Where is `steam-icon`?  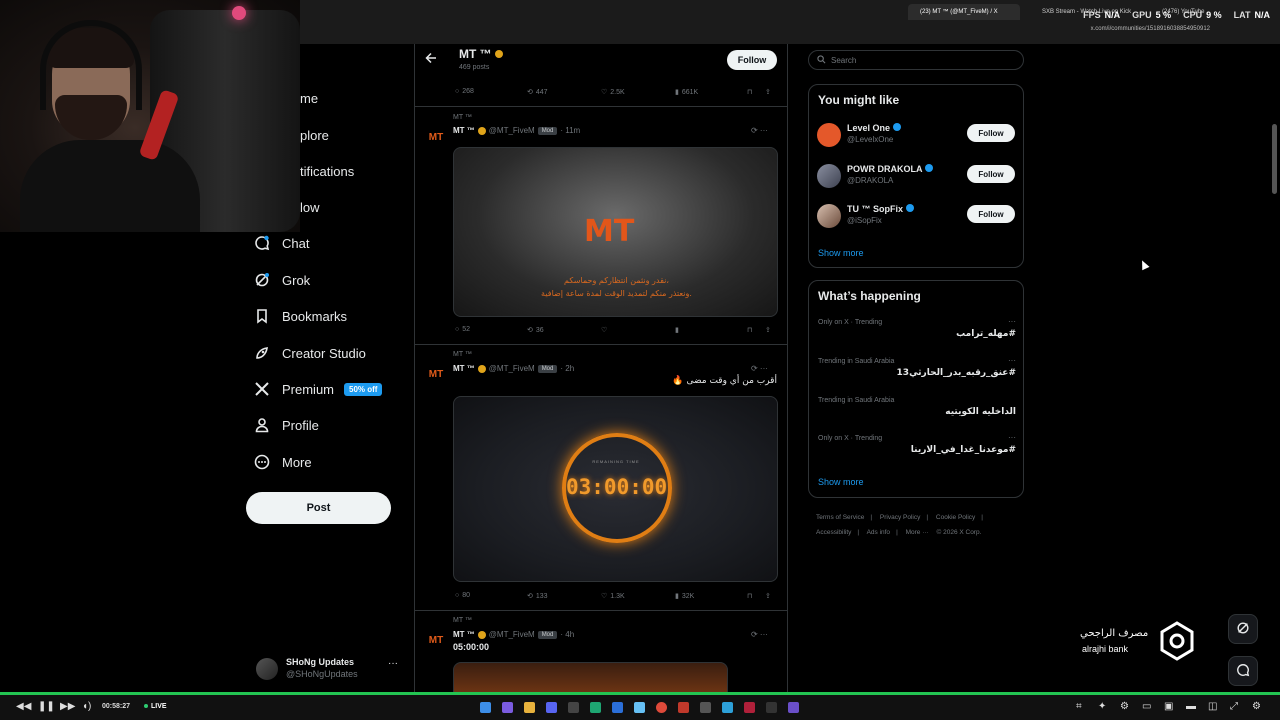 steam-icon is located at coordinates (639, 707).